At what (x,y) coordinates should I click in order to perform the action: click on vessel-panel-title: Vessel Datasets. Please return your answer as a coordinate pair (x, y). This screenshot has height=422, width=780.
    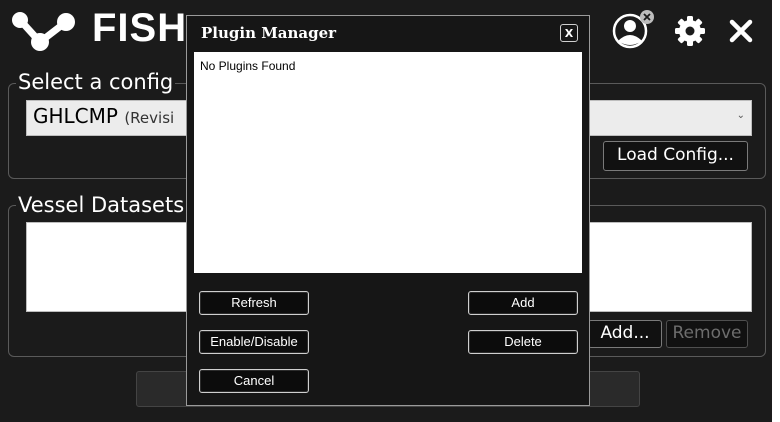
    Looking at the image, I should click on (101, 205).